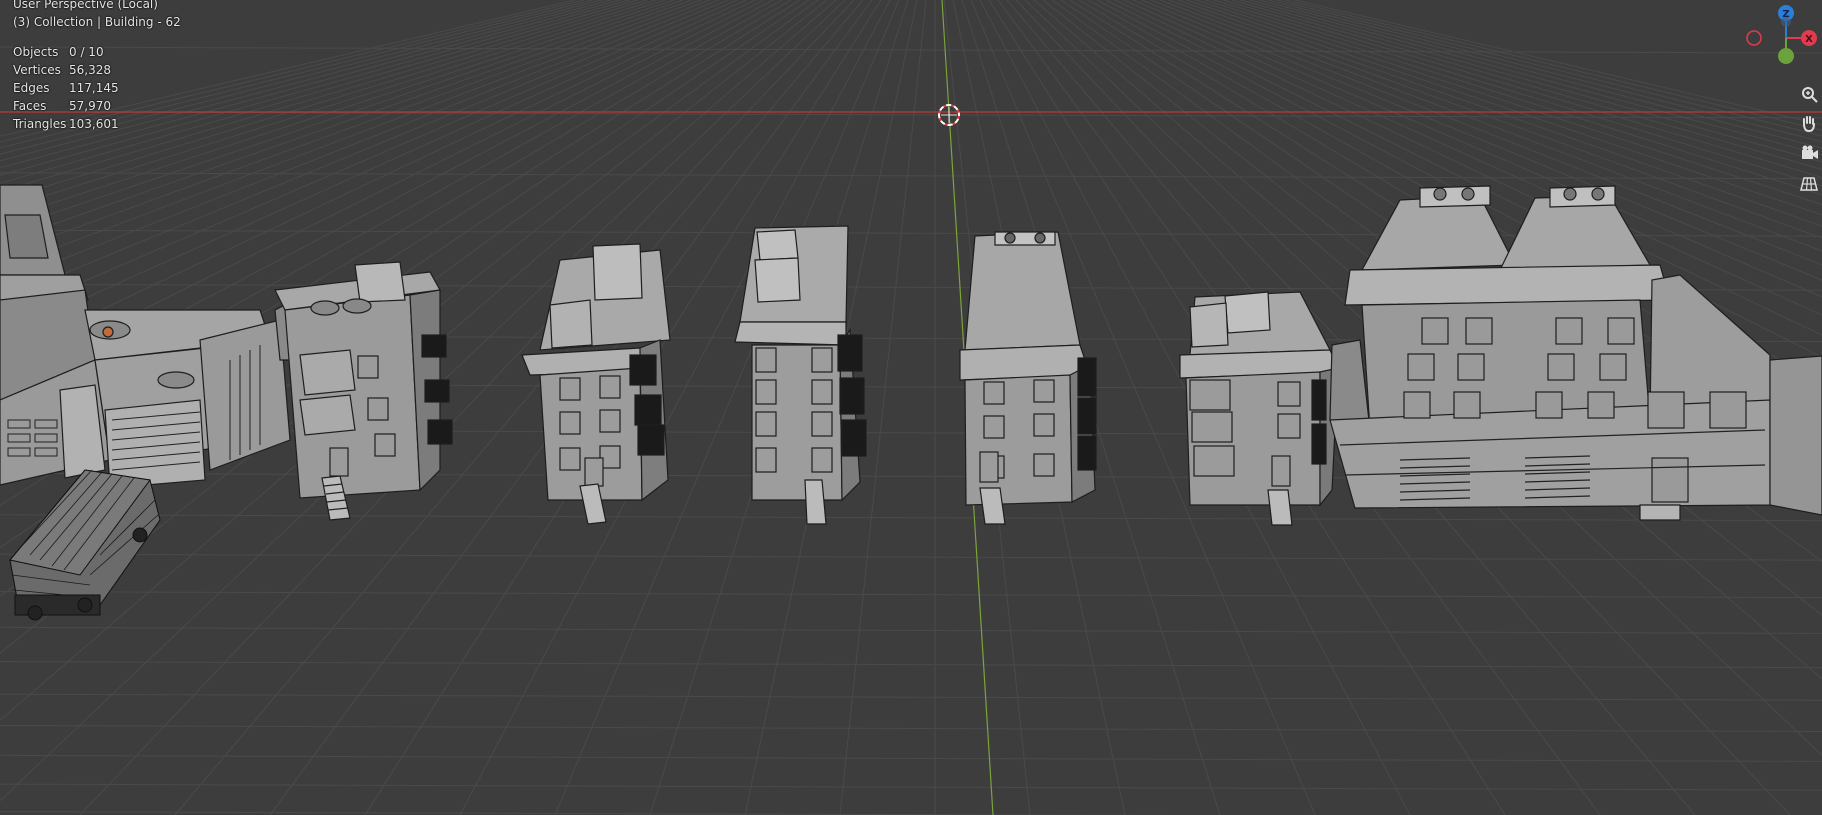  Describe the element at coordinates (1782, 45) in the screenshot. I see `navigation-gizmo: Z X` at that location.